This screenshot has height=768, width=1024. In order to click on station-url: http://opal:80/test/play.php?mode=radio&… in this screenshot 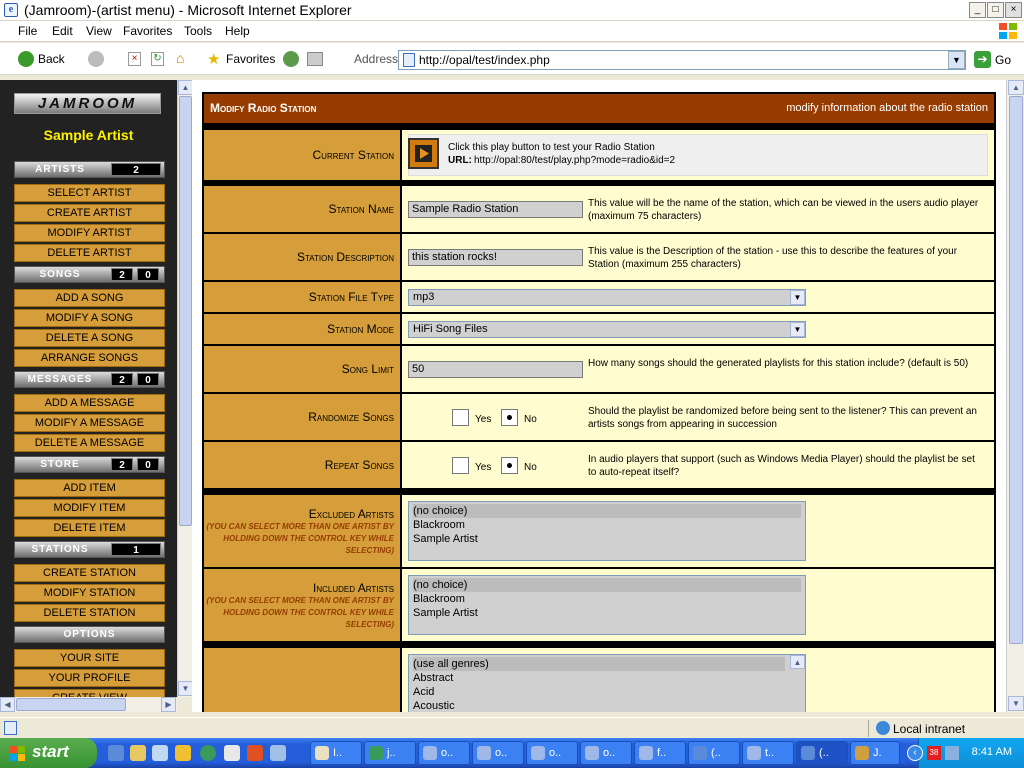, I will do `click(574, 160)`.